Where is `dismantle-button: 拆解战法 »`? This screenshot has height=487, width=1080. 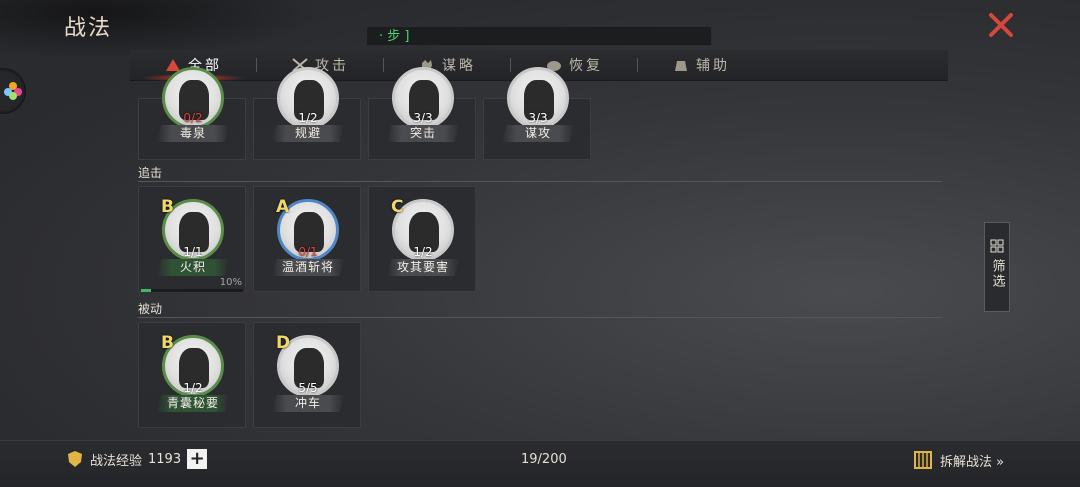
dismantle-button: 拆解战法 » is located at coordinates (958, 460).